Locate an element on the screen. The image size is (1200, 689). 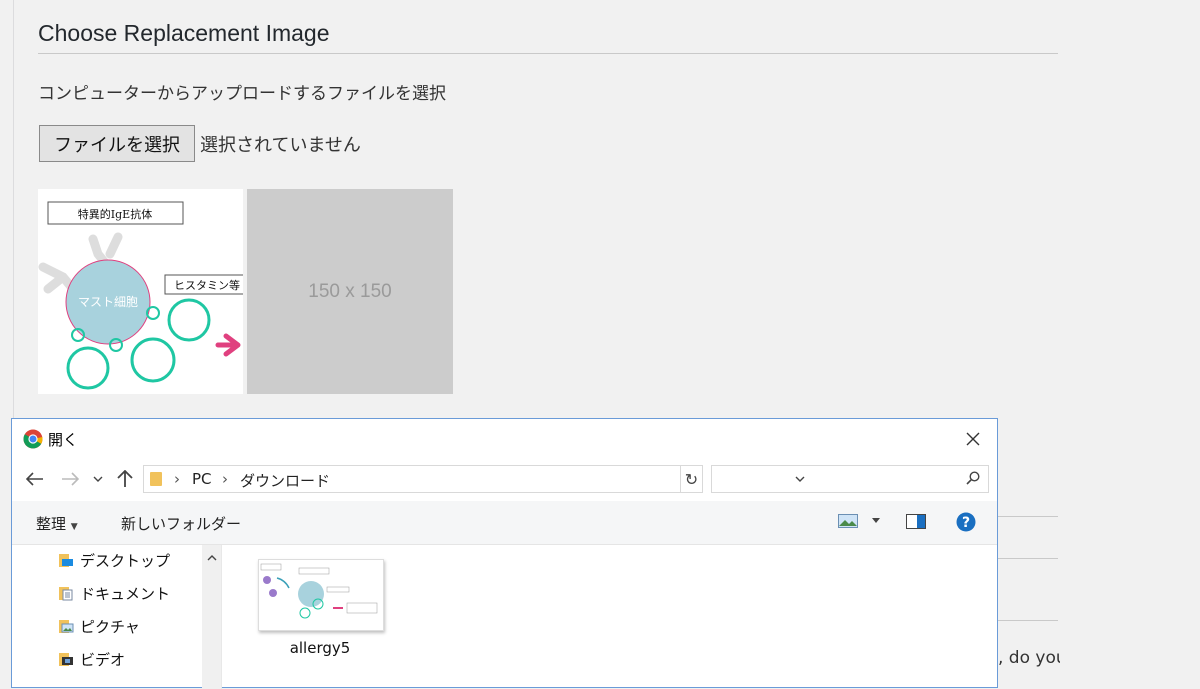
help-button: ? is located at coordinates (966, 524).